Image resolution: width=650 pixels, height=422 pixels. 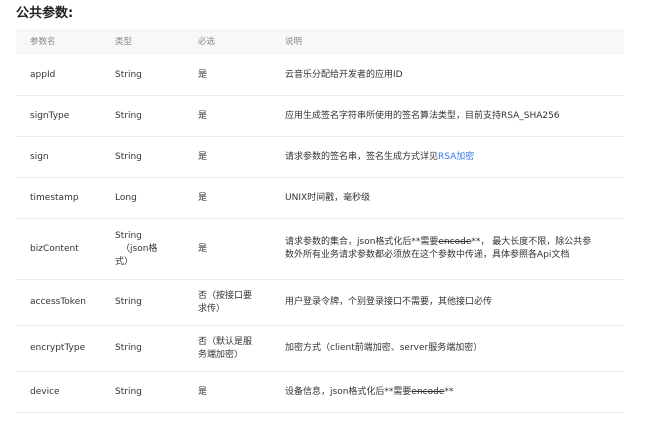 What do you see at coordinates (139, 248) in the screenshot?
I see `type-line: （json格` at bounding box center [139, 248].